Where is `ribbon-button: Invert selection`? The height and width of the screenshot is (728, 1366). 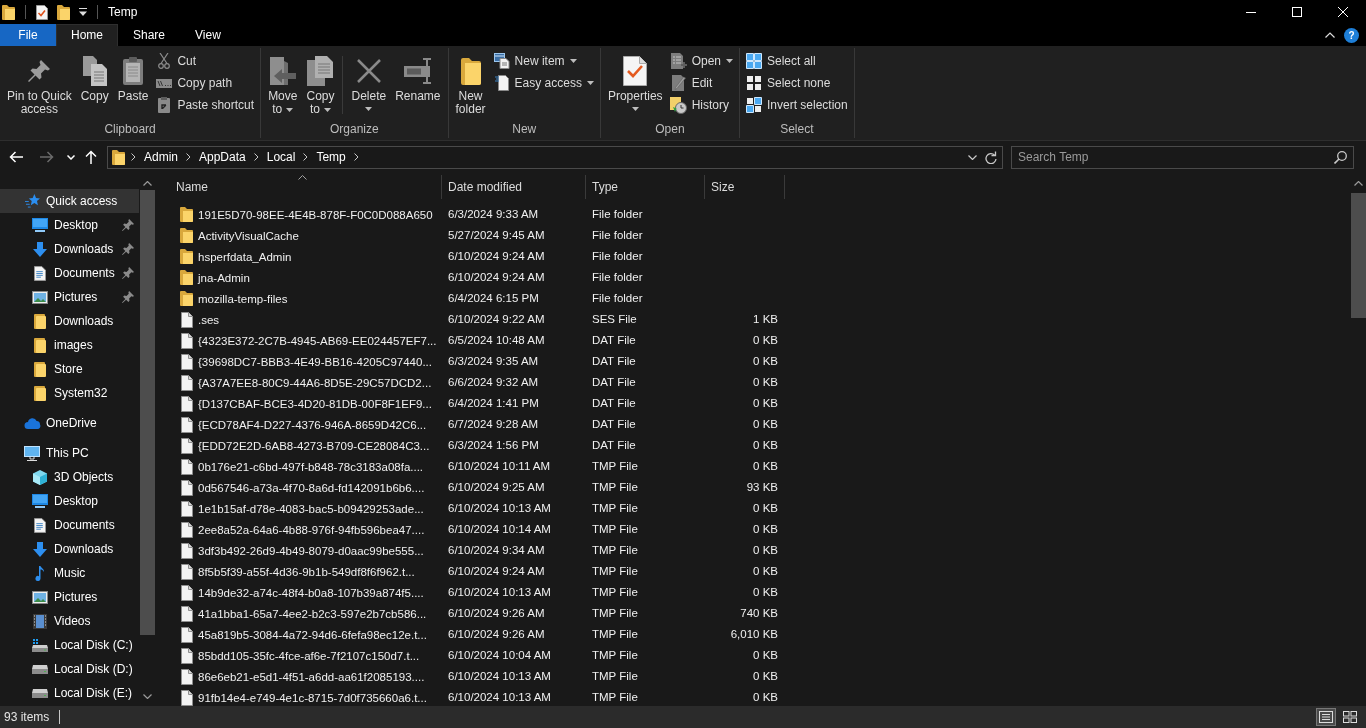
ribbon-button: Invert selection is located at coordinates (797, 105).